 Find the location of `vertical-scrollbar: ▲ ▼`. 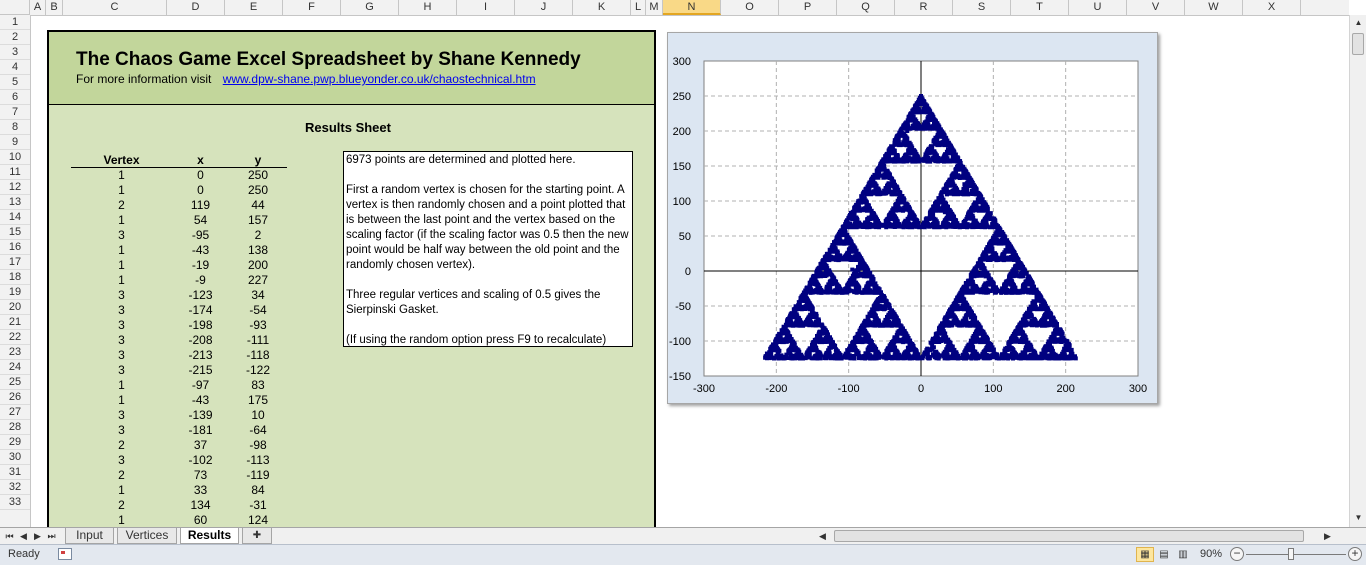

vertical-scrollbar: ▲ ▼ is located at coordinates (1357, 271).